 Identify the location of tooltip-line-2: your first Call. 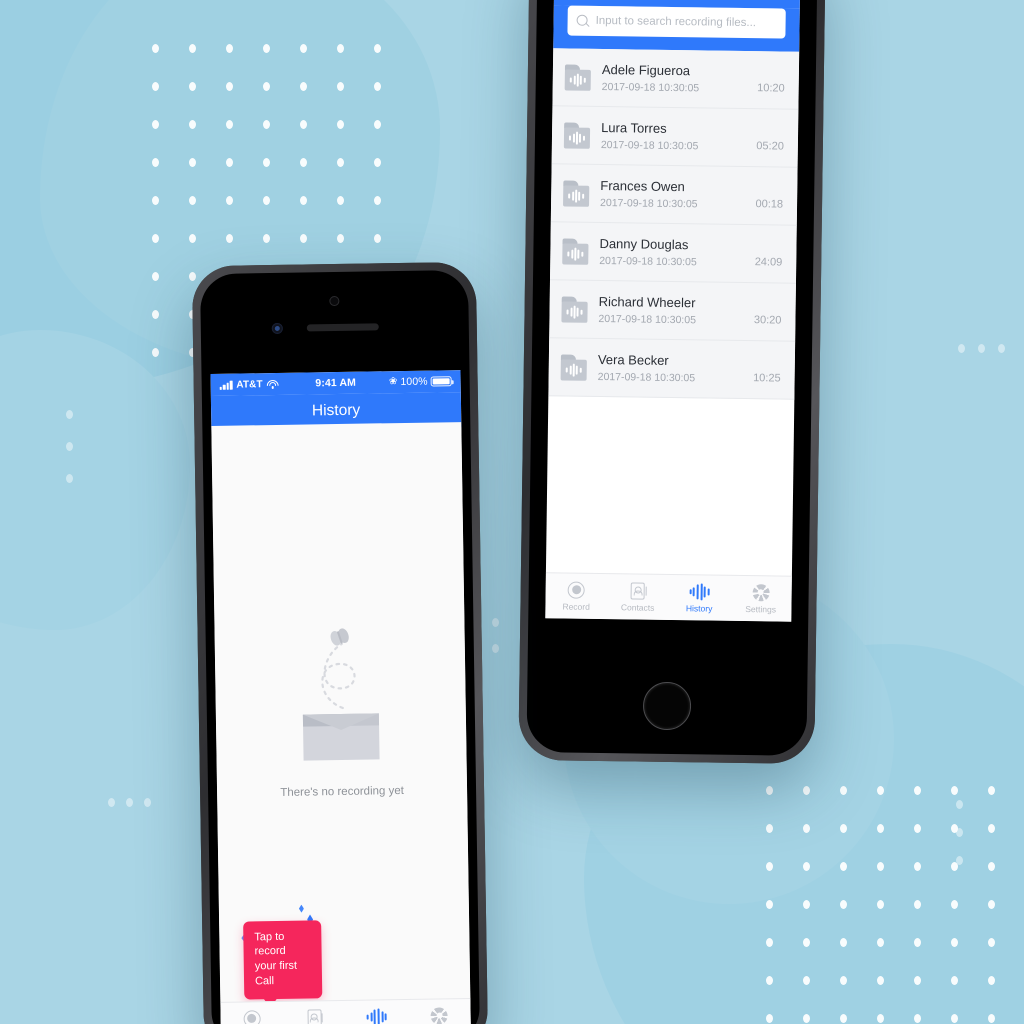
(276, 974).